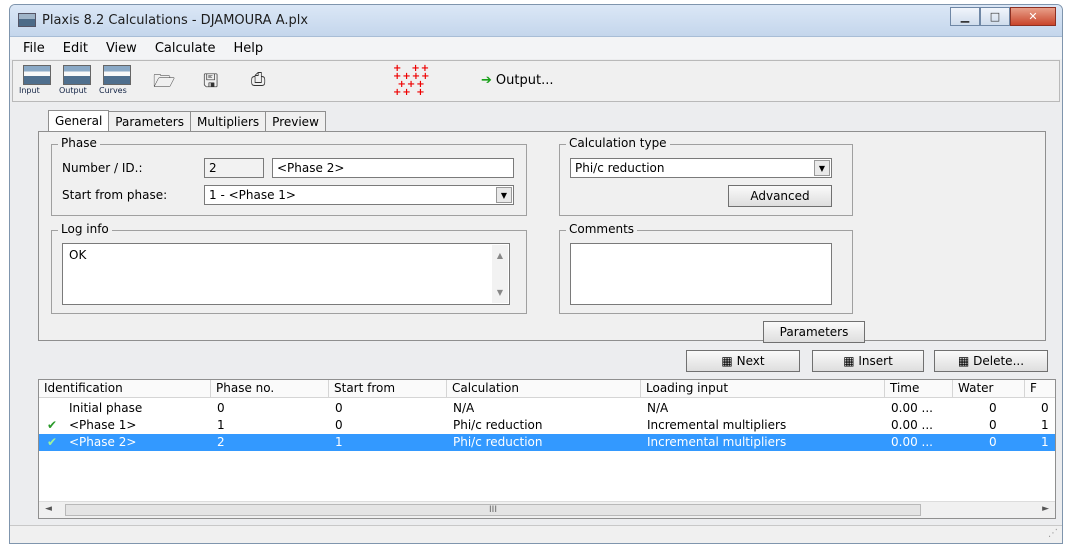 The height and width of the screenshot is (548, 1068). What do you see at coordinates (103, 442) in the screenshot?
I see `row-identification: <Phase 2>` at bounding box center [103, 442].